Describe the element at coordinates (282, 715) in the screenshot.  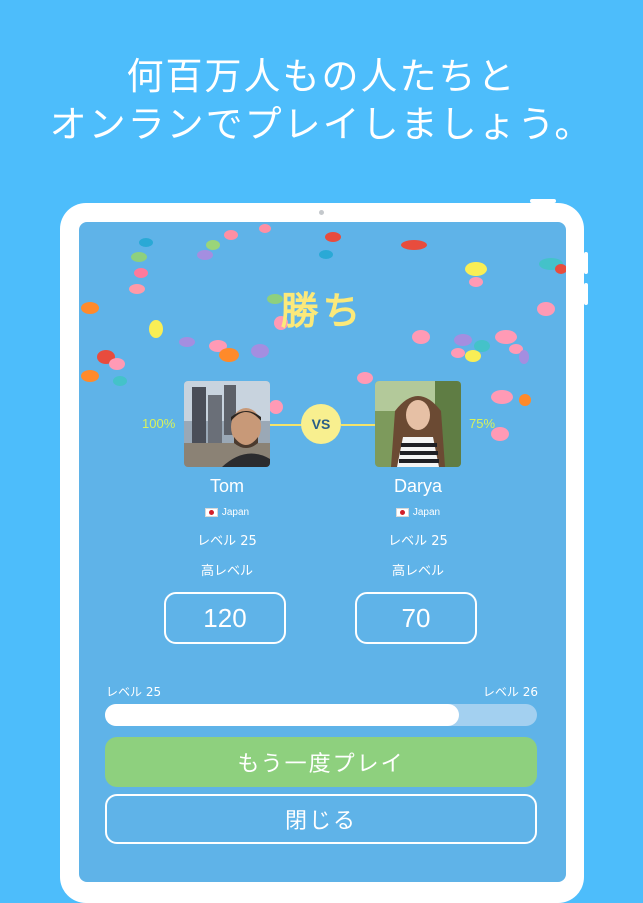
I see `level-progress-fill` at that location.